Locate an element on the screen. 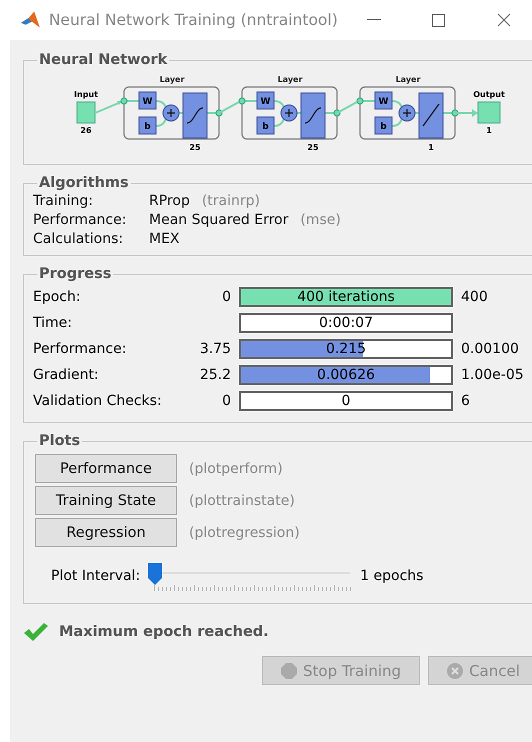 The image size is (532, 742). start-value: 3.75 is located at coordinates (215, 349).